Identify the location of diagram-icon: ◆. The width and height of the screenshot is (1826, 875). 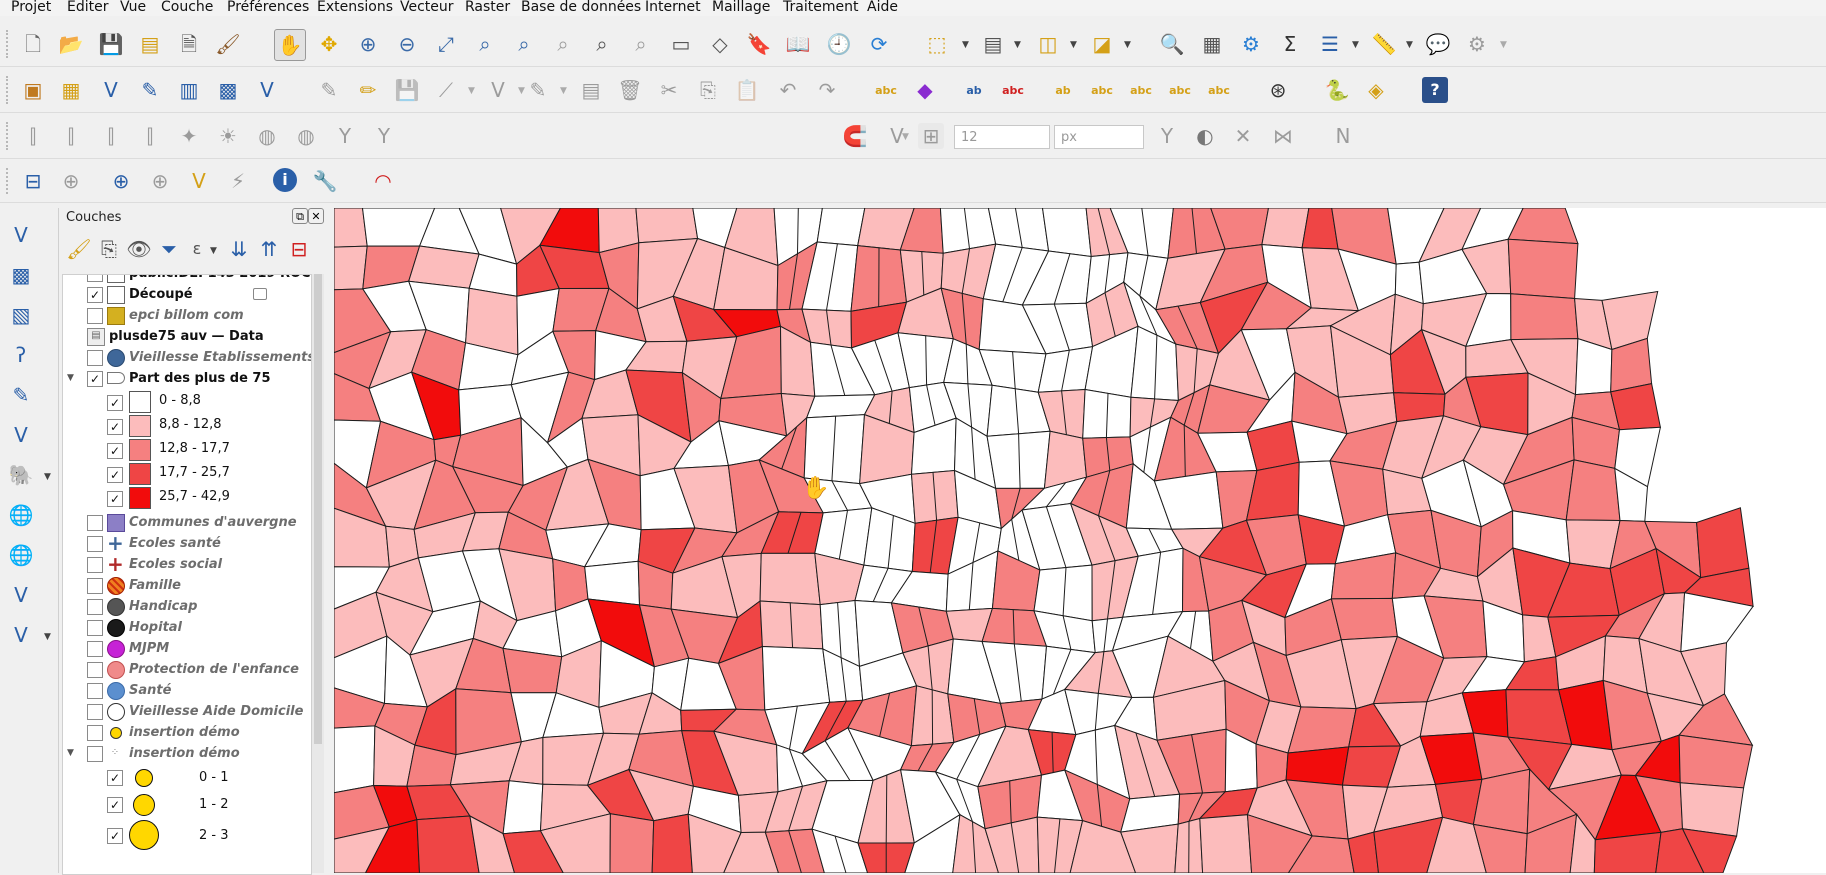
(925, 90).